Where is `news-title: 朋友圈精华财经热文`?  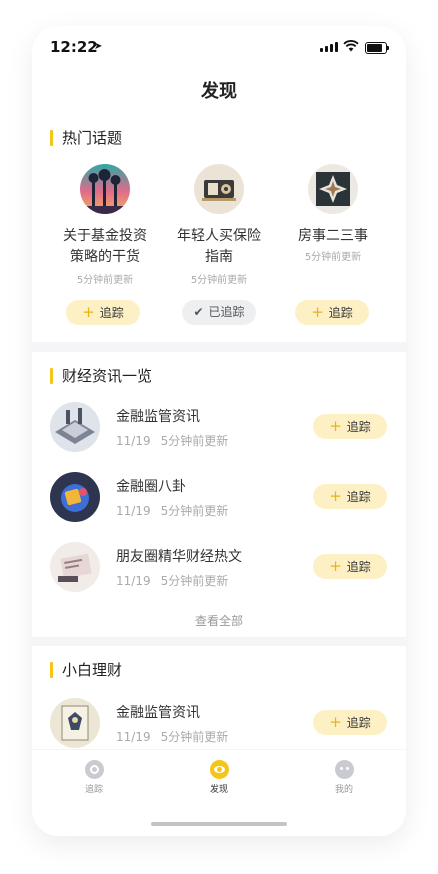
news-title: 朋友圈精华财经热文 is located at coordinates (179, 557).